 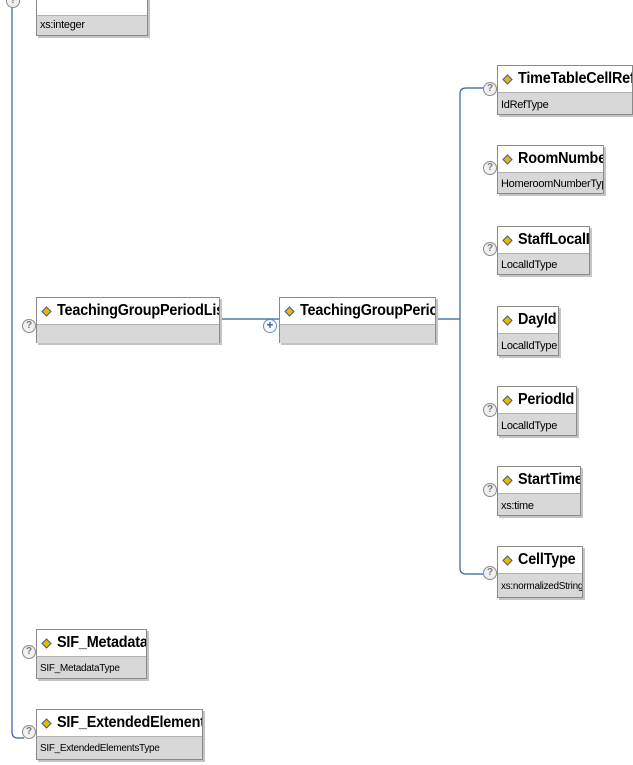 What do you see at coordinates (543, 250) in the screenshot?
I see `element-node-stafflocalid: StaffLocalId LocalIdType` at bounding box center [543, 250].